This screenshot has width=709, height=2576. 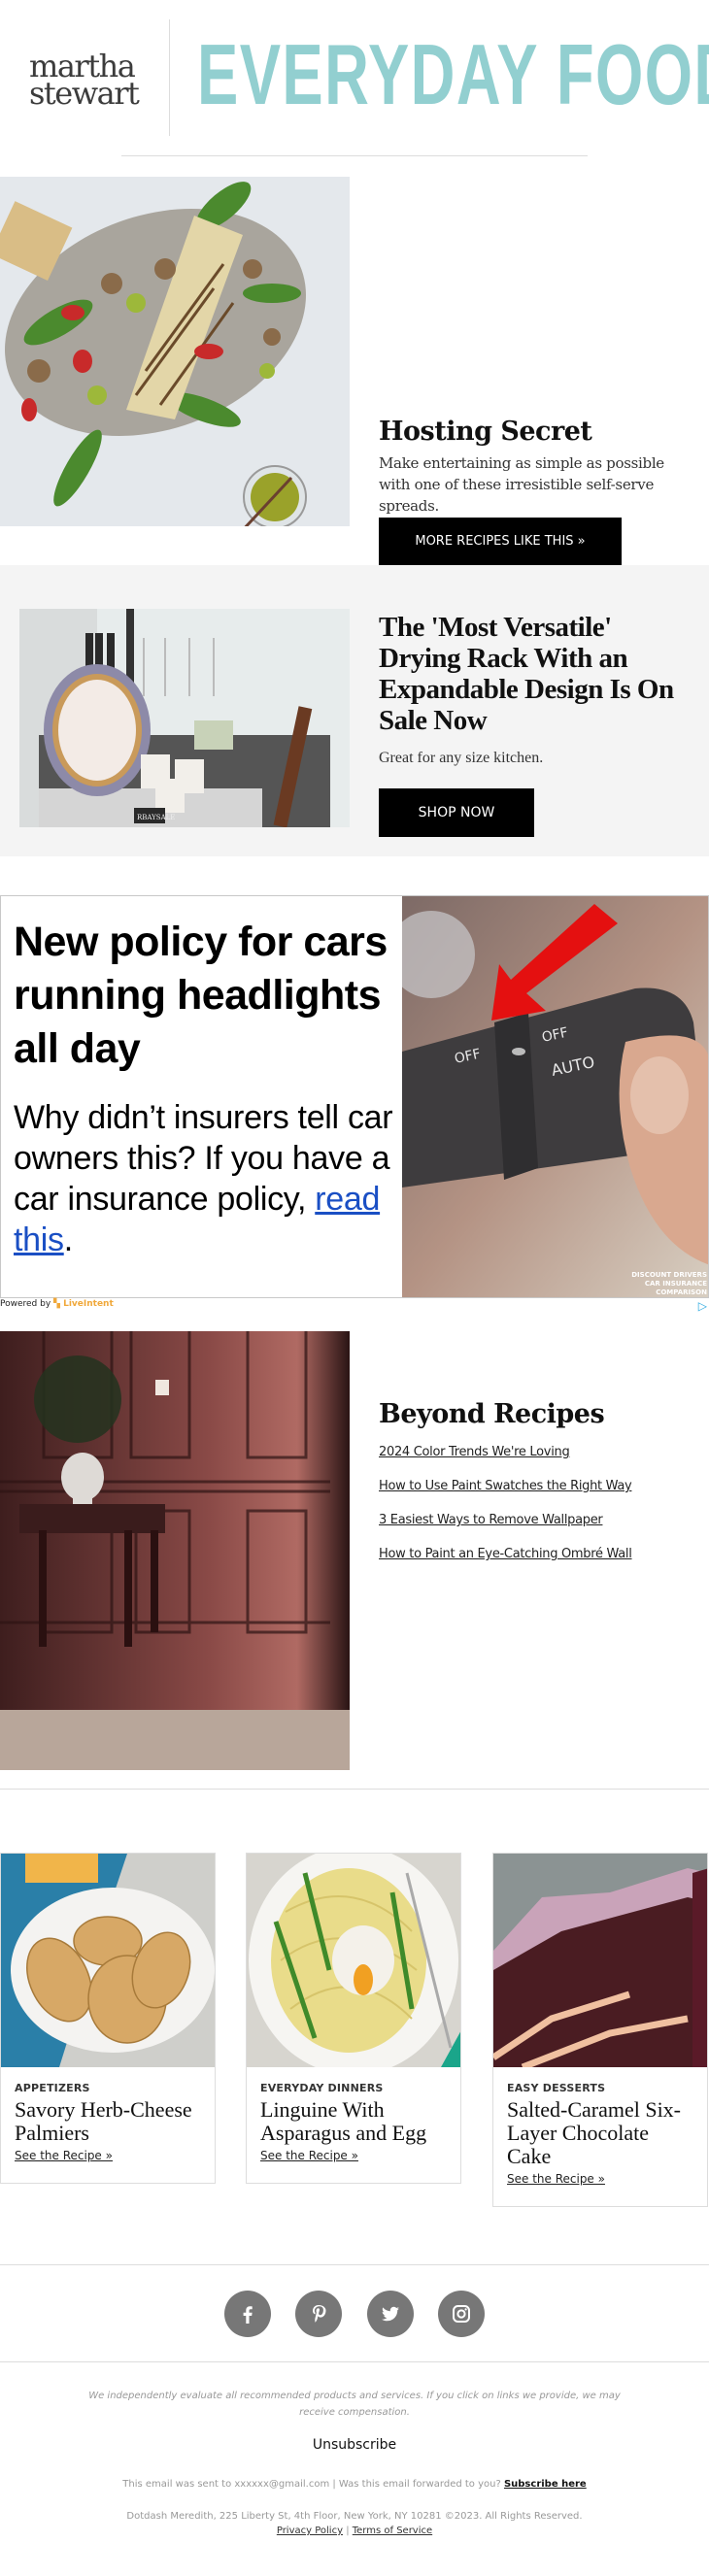 I want to click on header-divider, so click(x=354, y=156).